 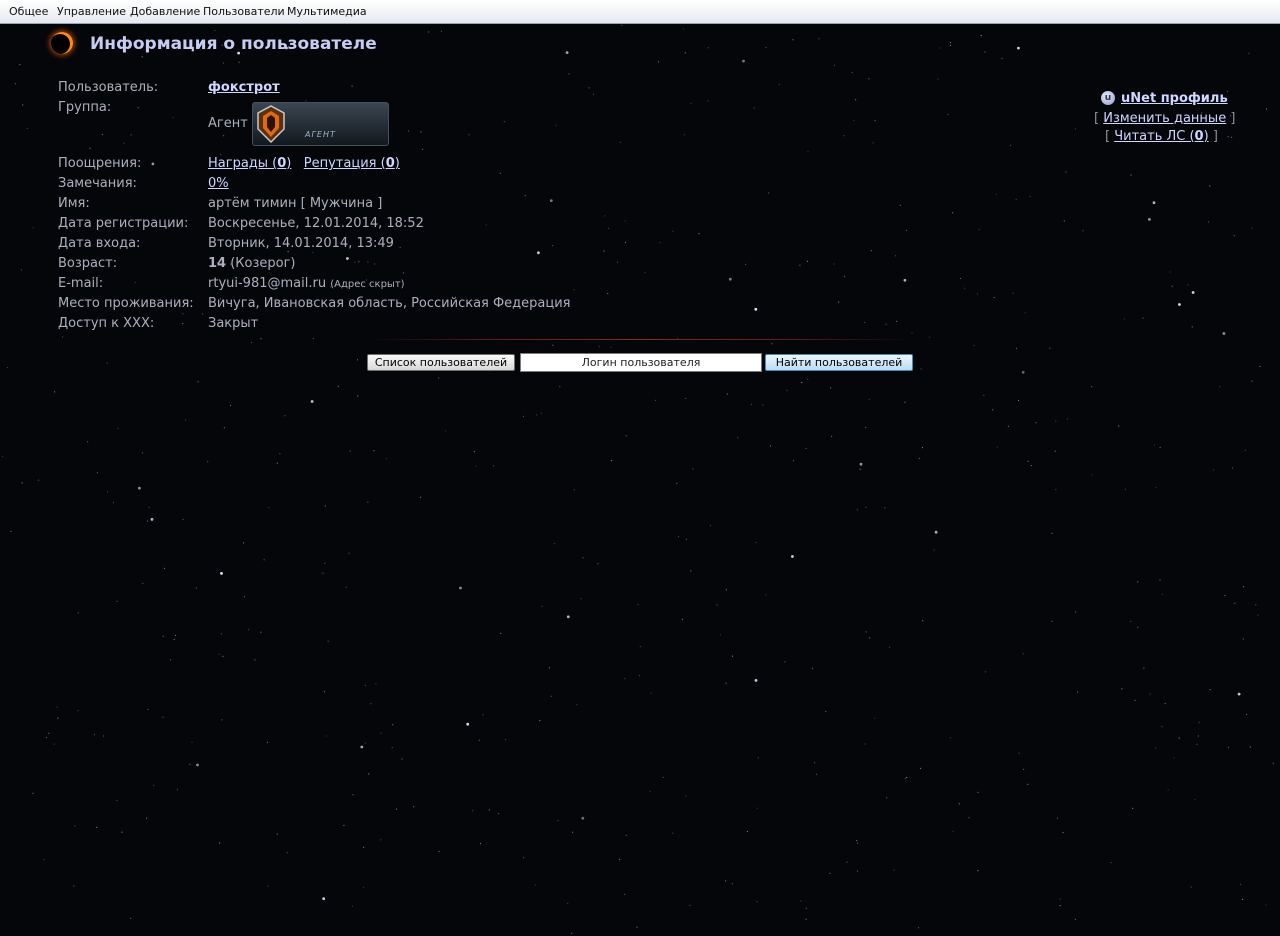 I want to click on age-value: 14 (Козерог), so click(x=252, y=263).